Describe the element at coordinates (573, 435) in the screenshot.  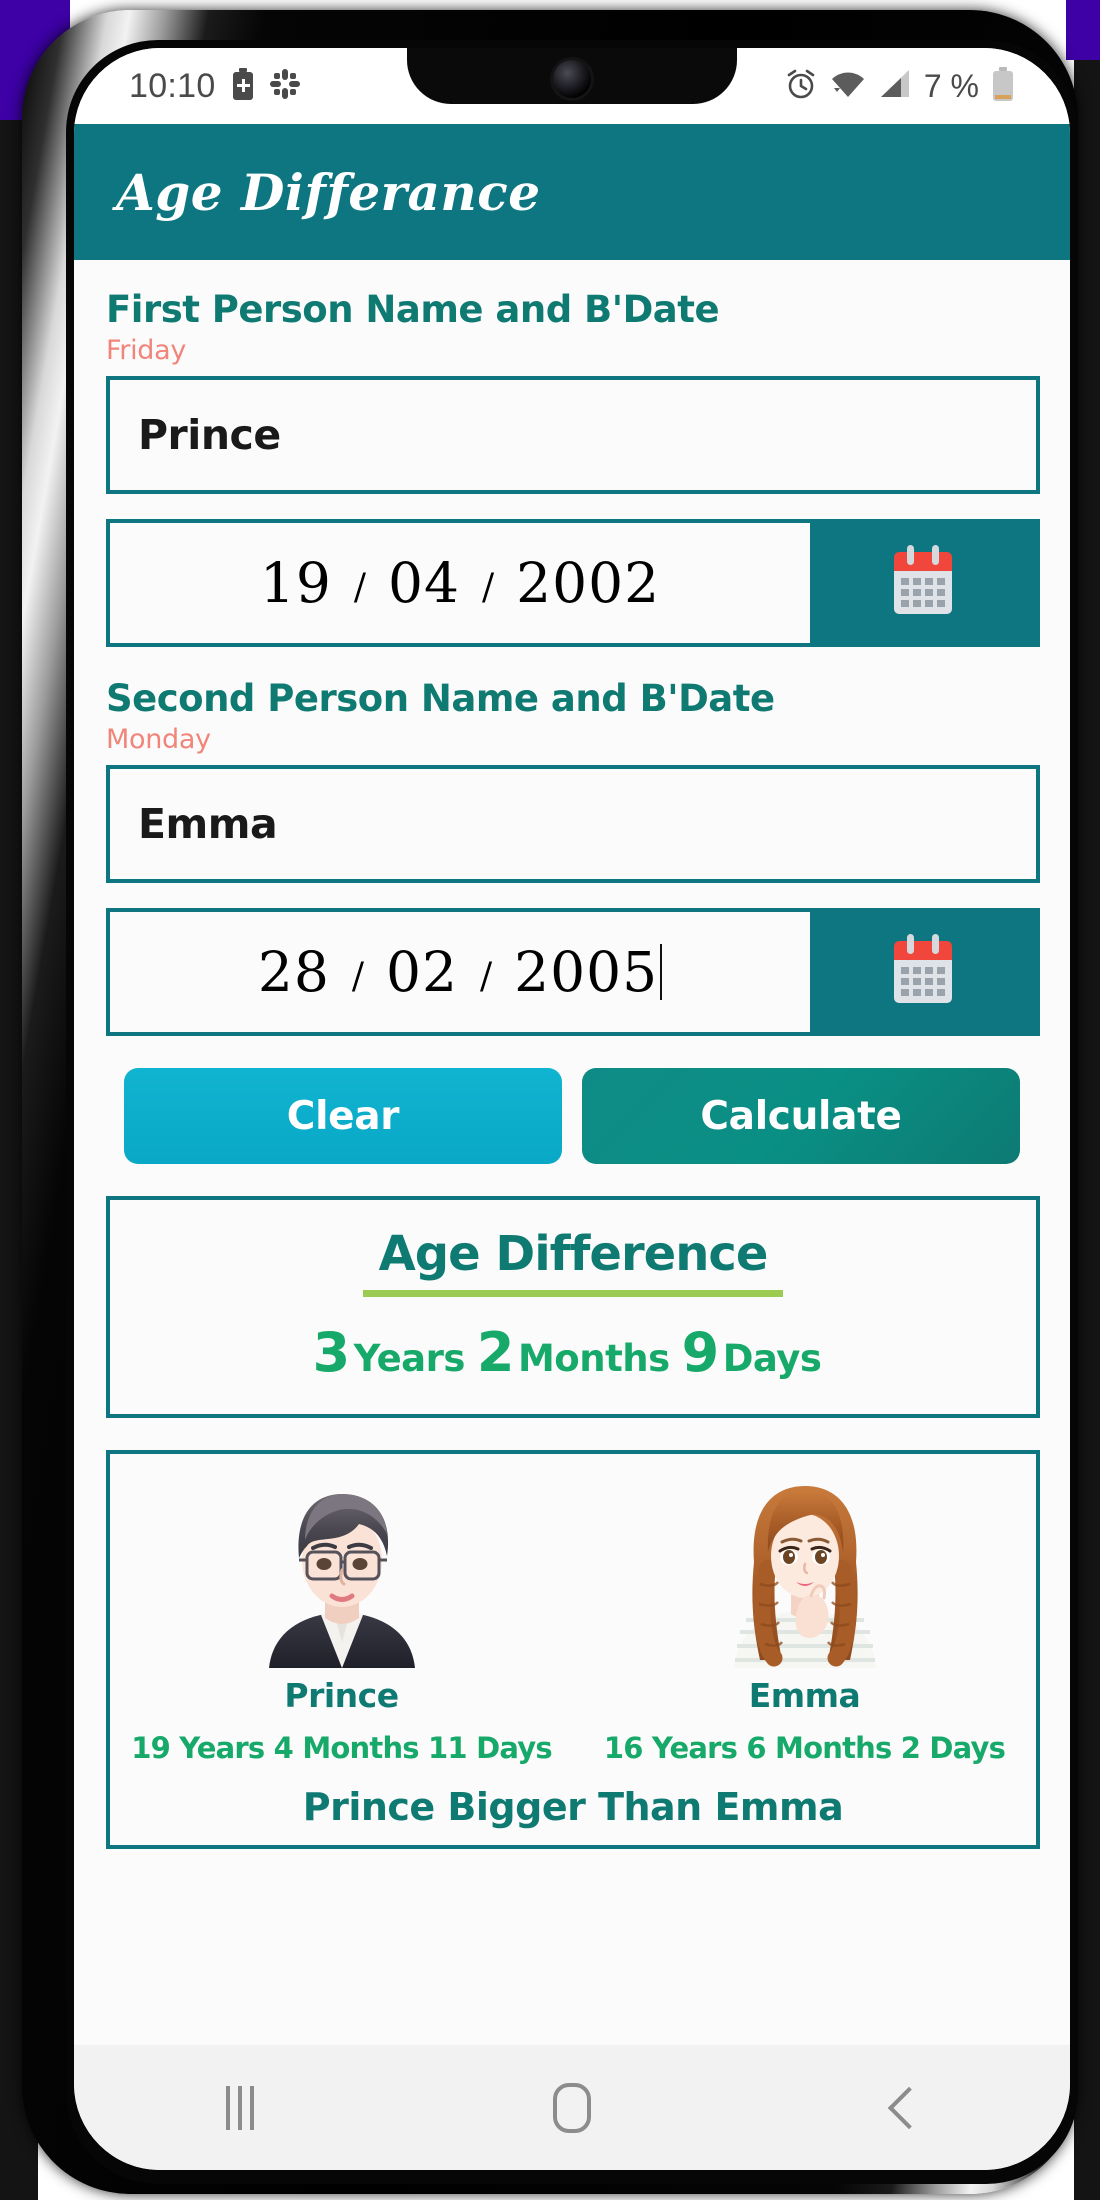
I see `first-person-name-input: Prince` at that location.